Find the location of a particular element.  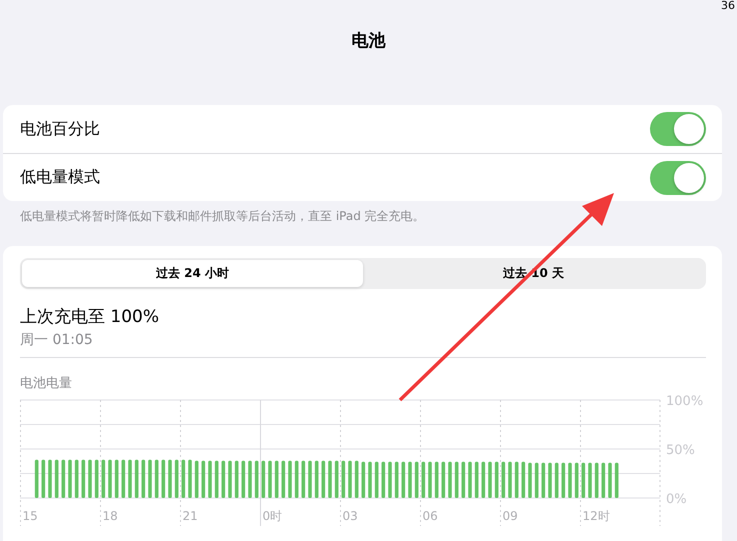

last-charge-time: 周一 01:05 is located at coordinates (363, 344).